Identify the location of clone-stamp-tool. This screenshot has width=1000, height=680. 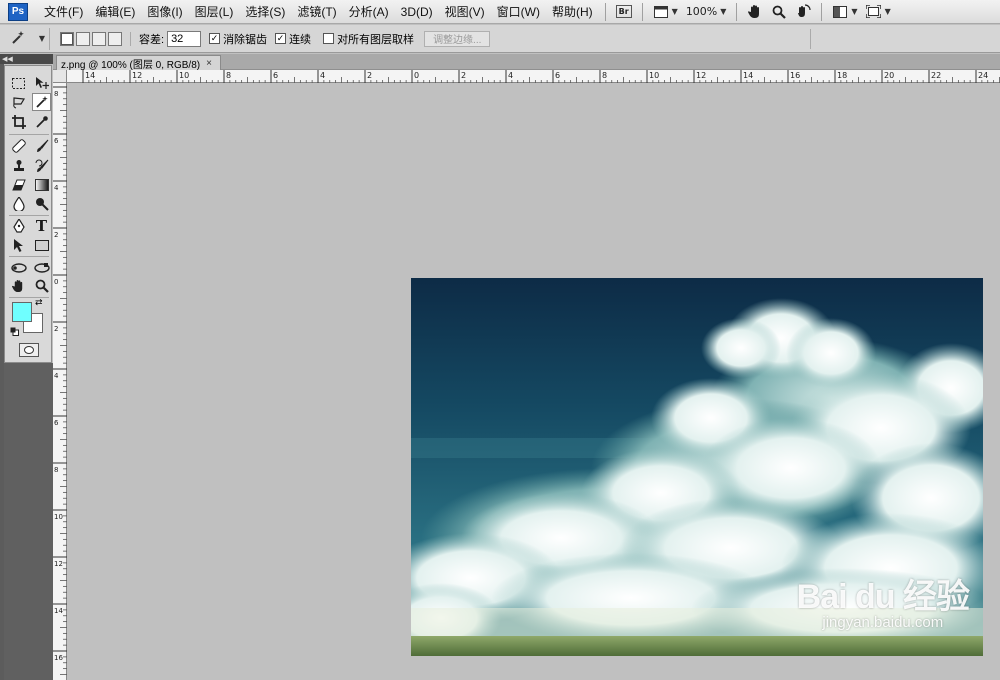
(18, 166).